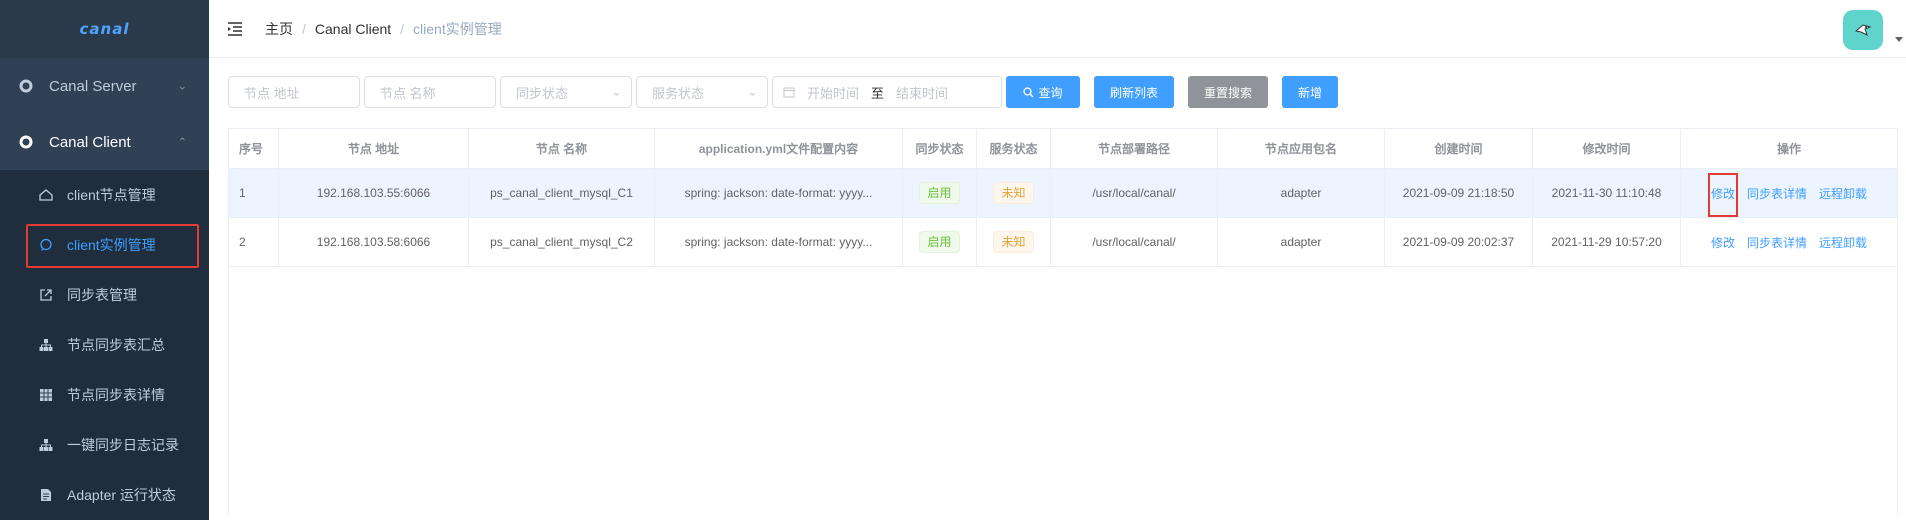 Image resolution: width=1906 pixels, height=520 pixels. What do you see at coordinates (121, 495) in the screenshot?
I see `sidebar-item-label: Adapter 运行状态` at bounding box center [121, 495].